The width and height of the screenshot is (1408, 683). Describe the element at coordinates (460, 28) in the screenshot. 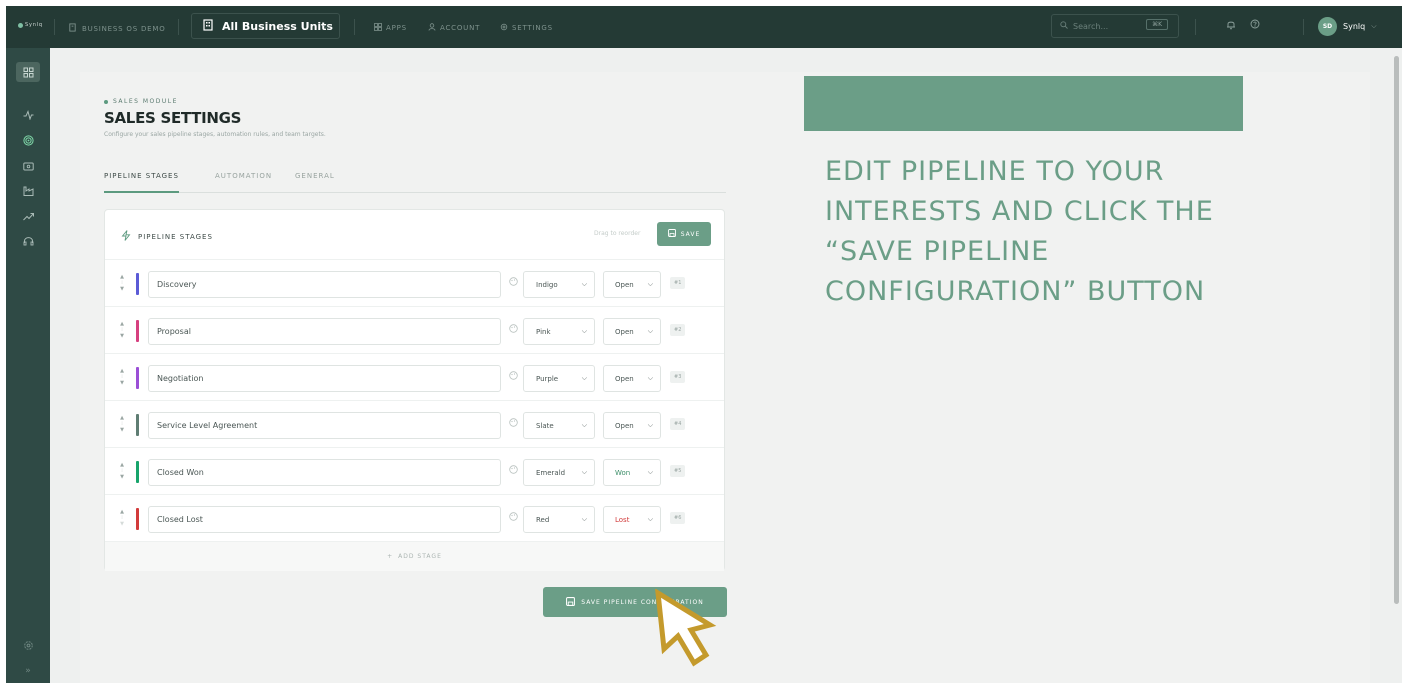

I see `nav-account-label: ACCOUNT` at that location.